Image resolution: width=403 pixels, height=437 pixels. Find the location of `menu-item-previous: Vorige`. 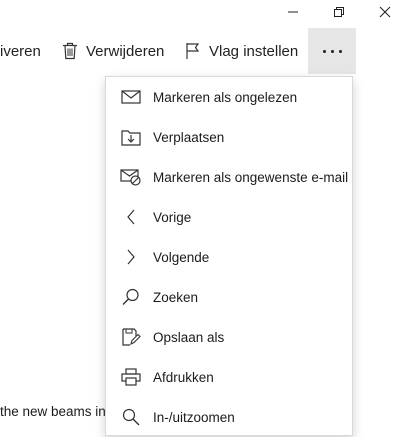

menu-item-previous: Vorige is located at coordinates (229, 217).